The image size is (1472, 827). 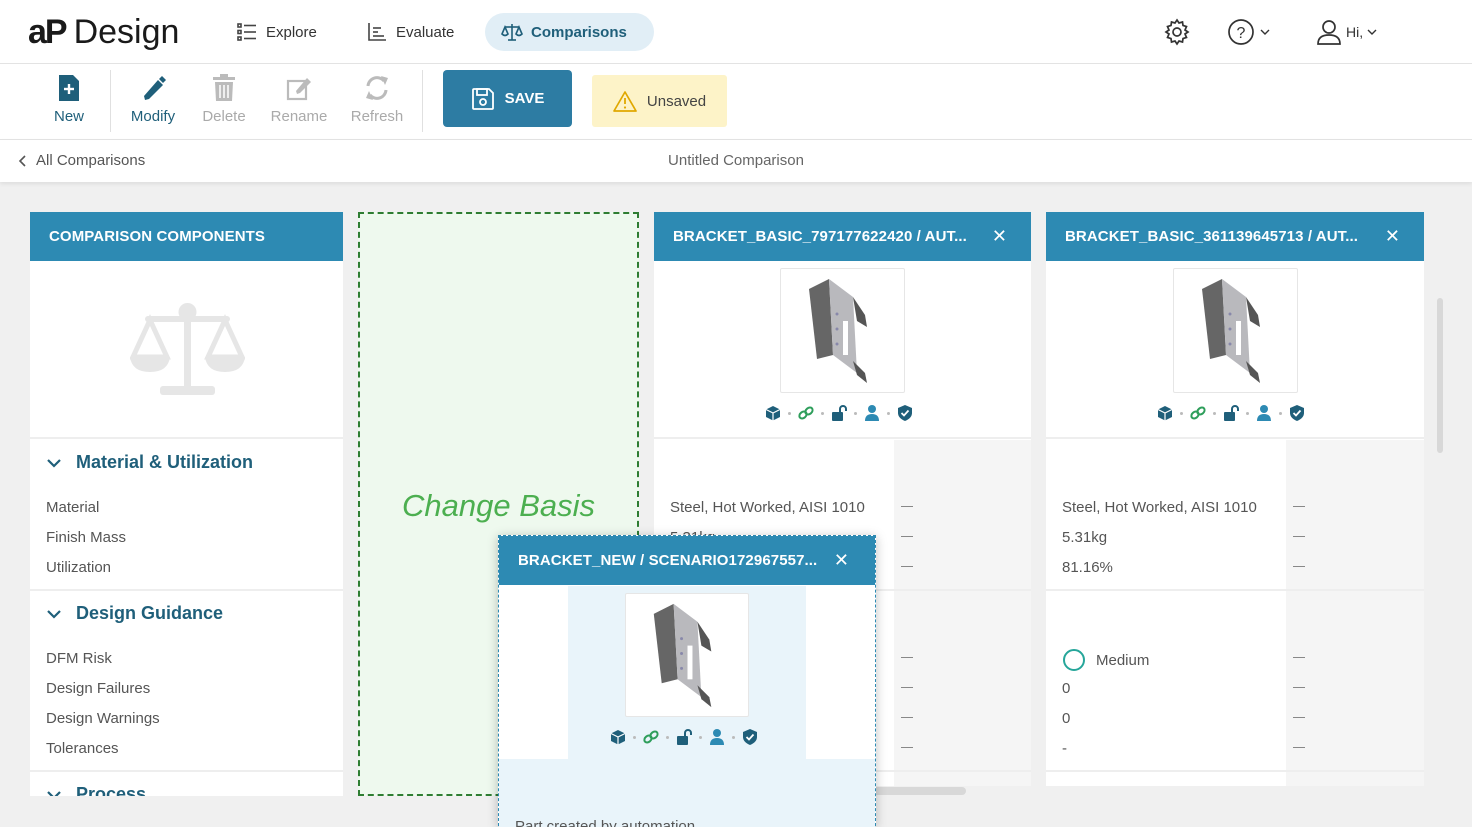 I want to click on tab-evaluate: Evaluate, so click(x=410, y=32).